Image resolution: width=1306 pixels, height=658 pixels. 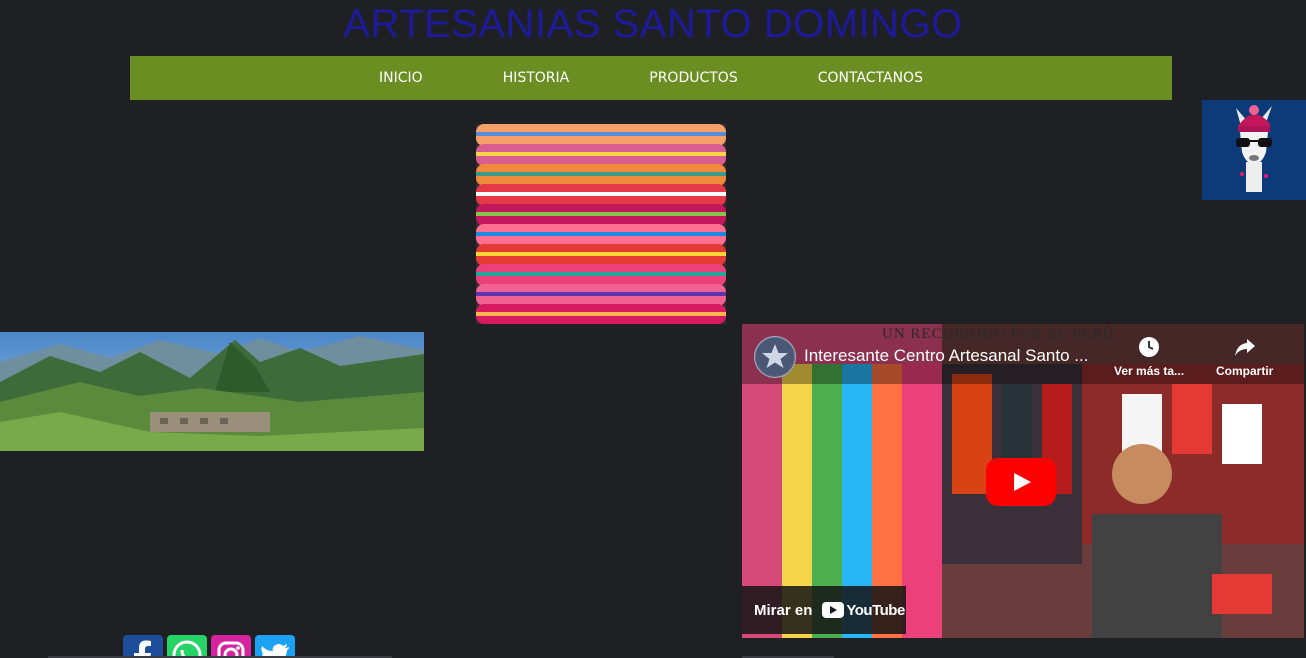 What do you see at coordinates (143, 646) in the screenshot?
I see `facebook-icon` at bounding box center [143, 646].